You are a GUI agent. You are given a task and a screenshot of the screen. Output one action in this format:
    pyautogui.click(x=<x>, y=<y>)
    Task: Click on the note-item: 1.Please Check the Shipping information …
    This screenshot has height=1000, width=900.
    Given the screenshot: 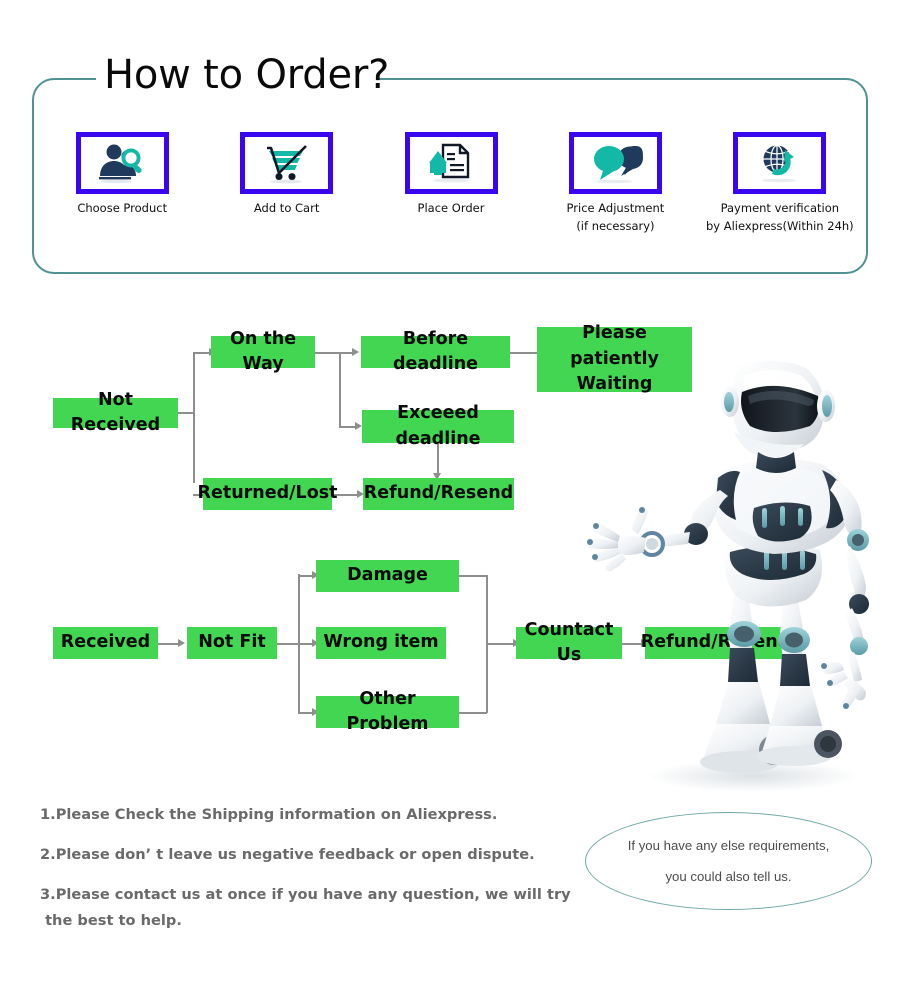 What is the action you would take?
    pyautogui.click(x=269, y=814)
    